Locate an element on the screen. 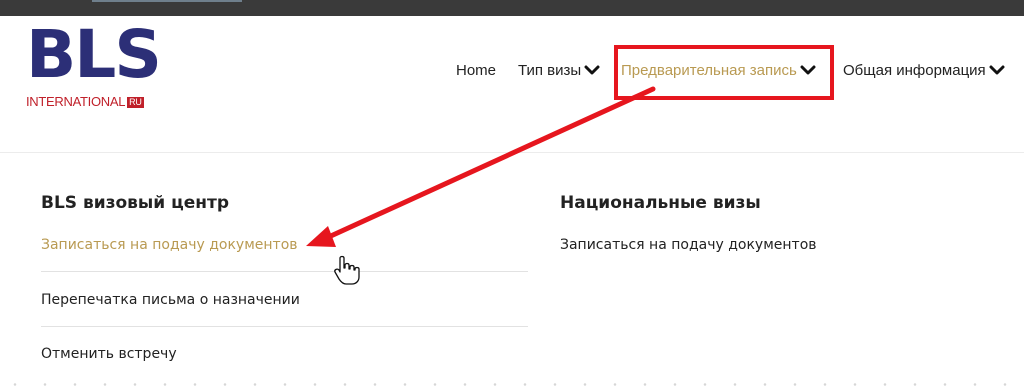 The width and height of the screenshot is (1024, 389). menu-right-title: Национальные визы is located at coordinates (660, 203).